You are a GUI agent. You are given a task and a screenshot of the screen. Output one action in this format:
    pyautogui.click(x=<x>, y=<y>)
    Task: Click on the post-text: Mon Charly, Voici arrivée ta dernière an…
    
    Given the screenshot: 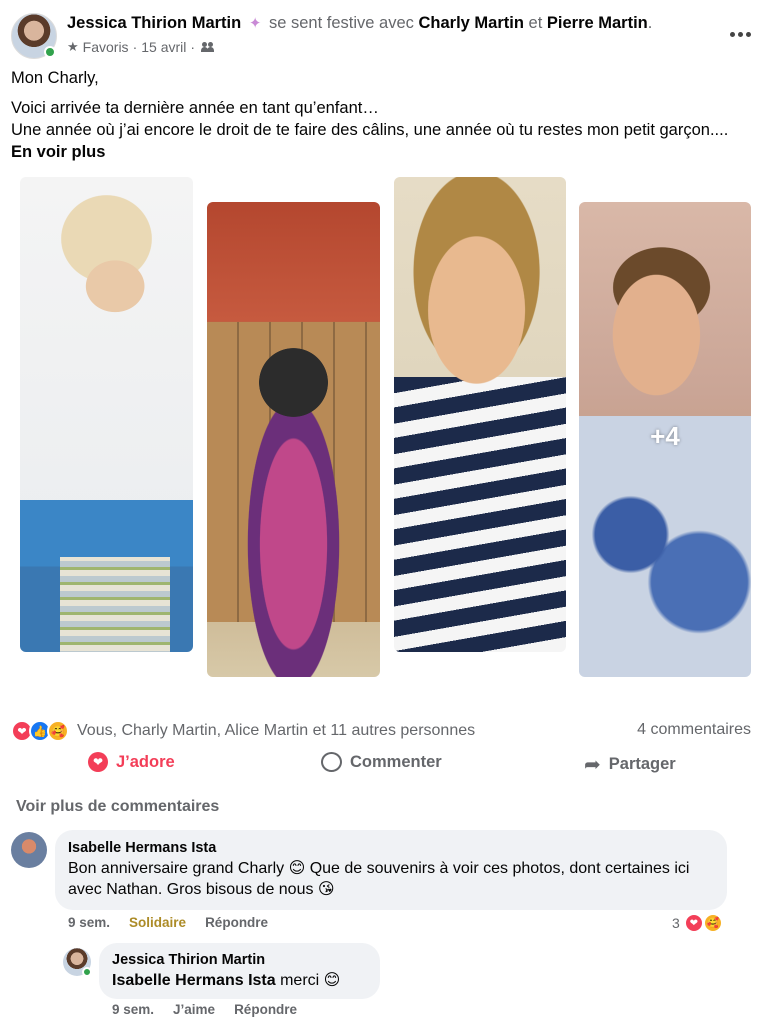 What is the action you would take?
    pyautogui.click(x=381, y=115)
    